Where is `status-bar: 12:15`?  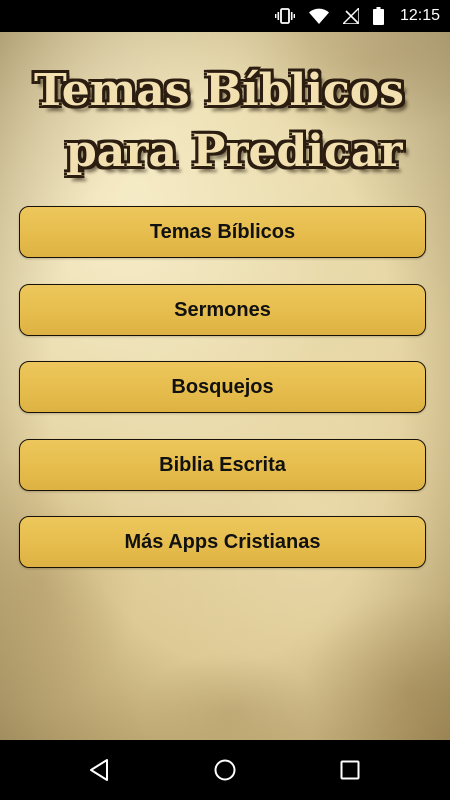
status-bar: 12:15 is located at coordinates (225, 16).